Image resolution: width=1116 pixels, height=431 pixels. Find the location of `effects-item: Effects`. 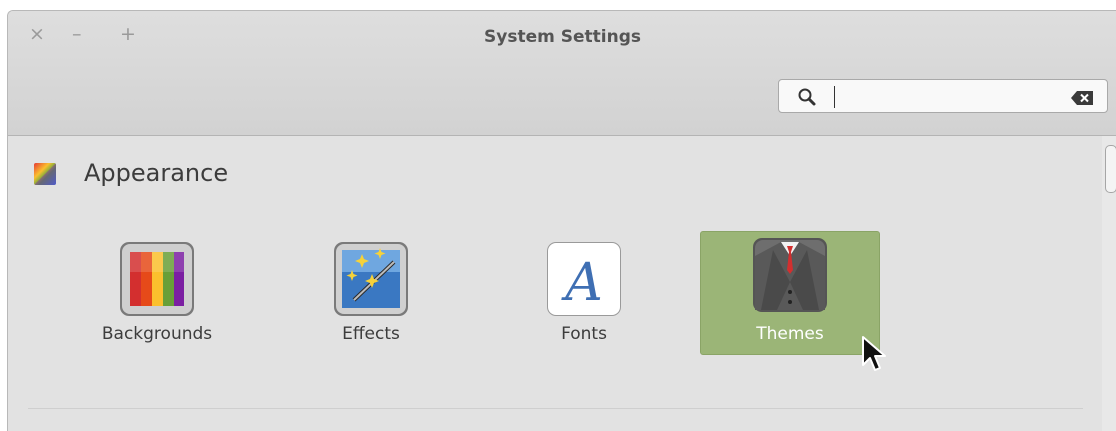

effects-item: Effects is located at coordinates (371, 292).